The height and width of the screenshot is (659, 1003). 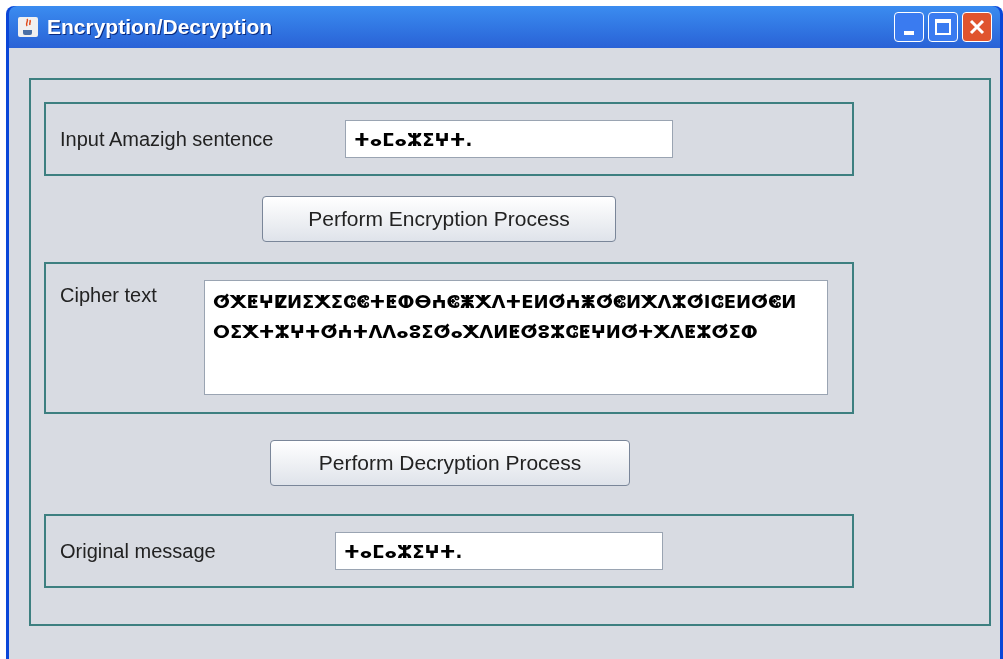 I want to click on close-button, so click(x=977, y=27).